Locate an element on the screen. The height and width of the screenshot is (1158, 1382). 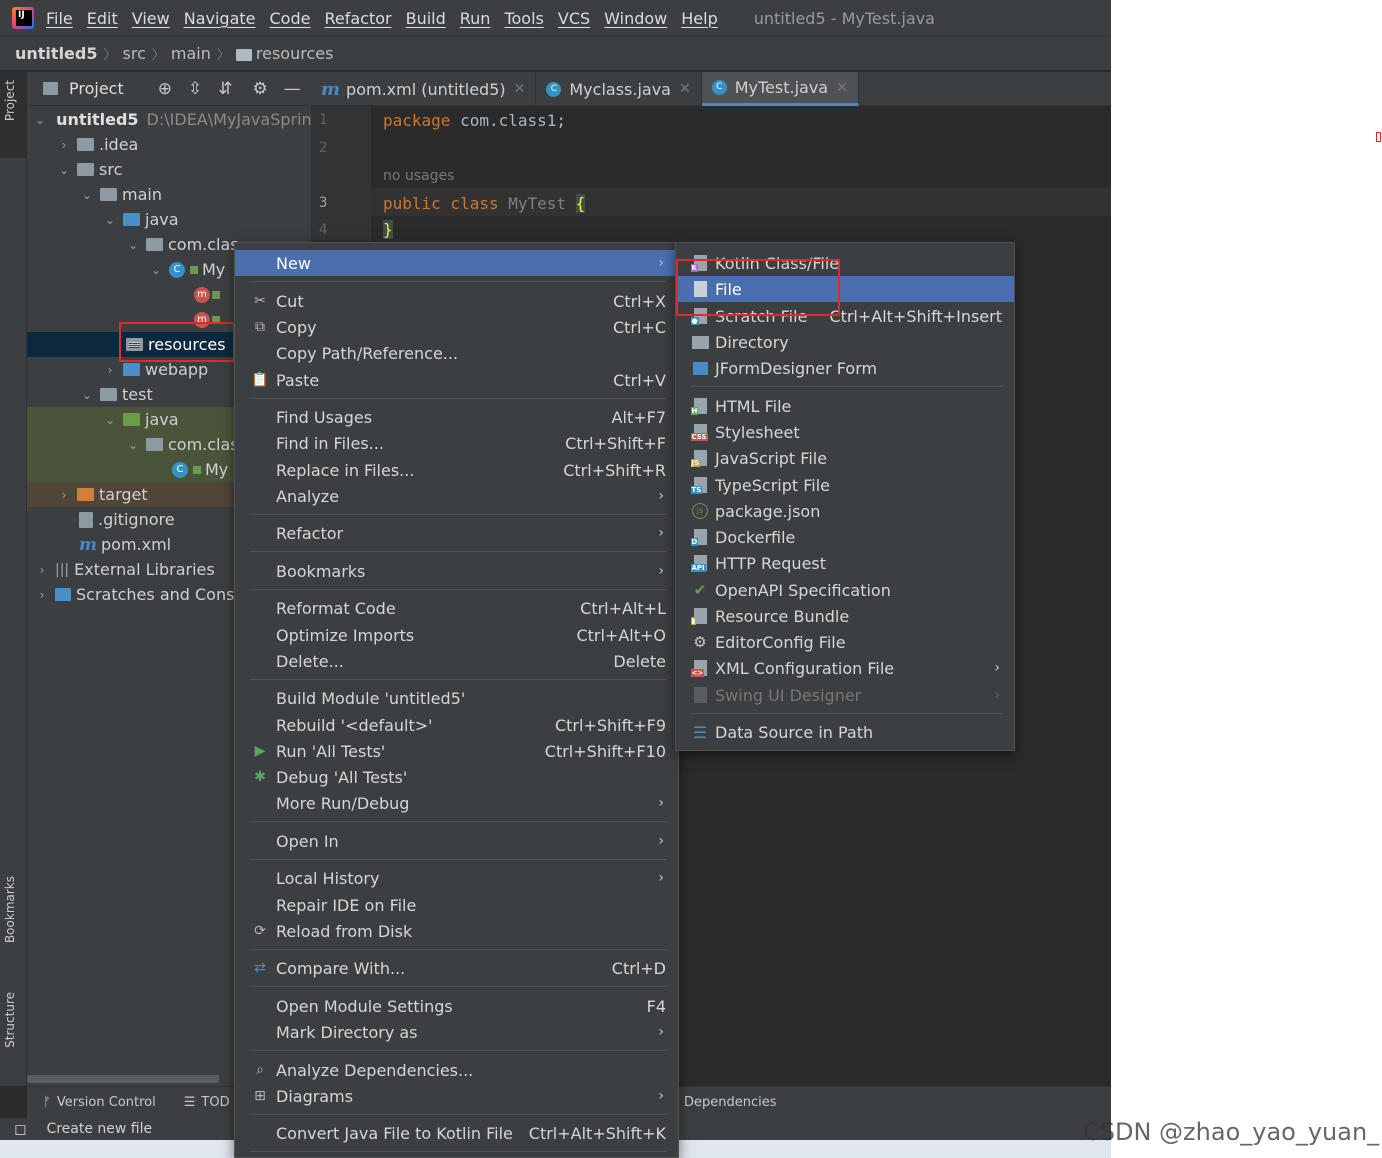
tree-item-project-root: ⌄ untitled5 D:\IDEA\MyJavaSprin is located at coordinates (169, 119).